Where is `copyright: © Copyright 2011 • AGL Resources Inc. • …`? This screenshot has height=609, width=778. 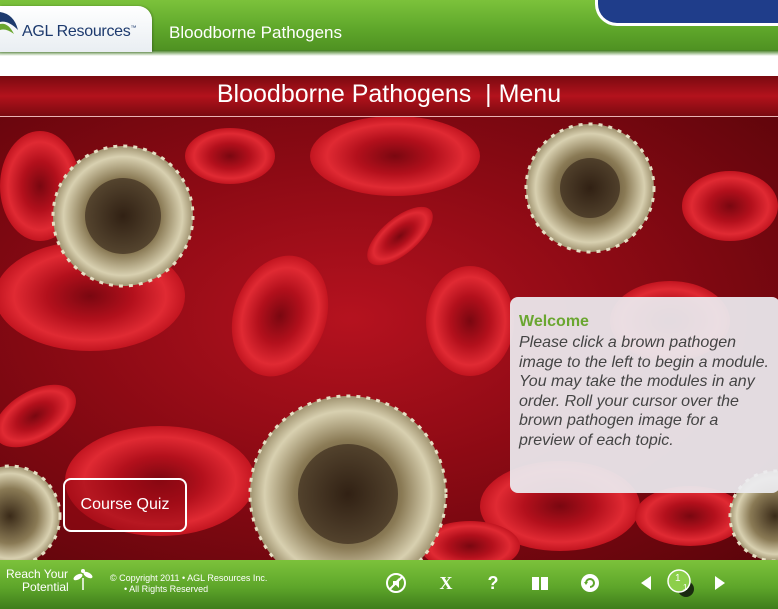
copyright: © Copyright 2011 • AGL Resources Inc. • … is located at coordinates (188, 584).